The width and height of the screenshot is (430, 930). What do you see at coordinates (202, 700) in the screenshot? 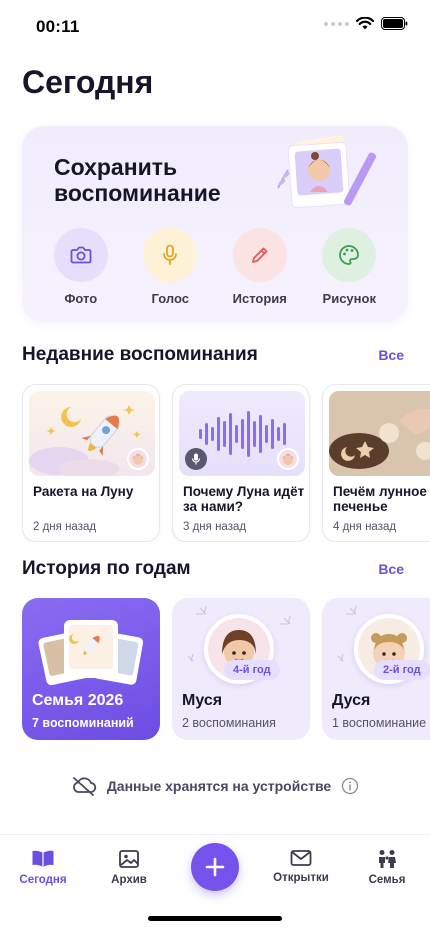
I see `year-card-title: Муся` at bounding box center [202, 700].